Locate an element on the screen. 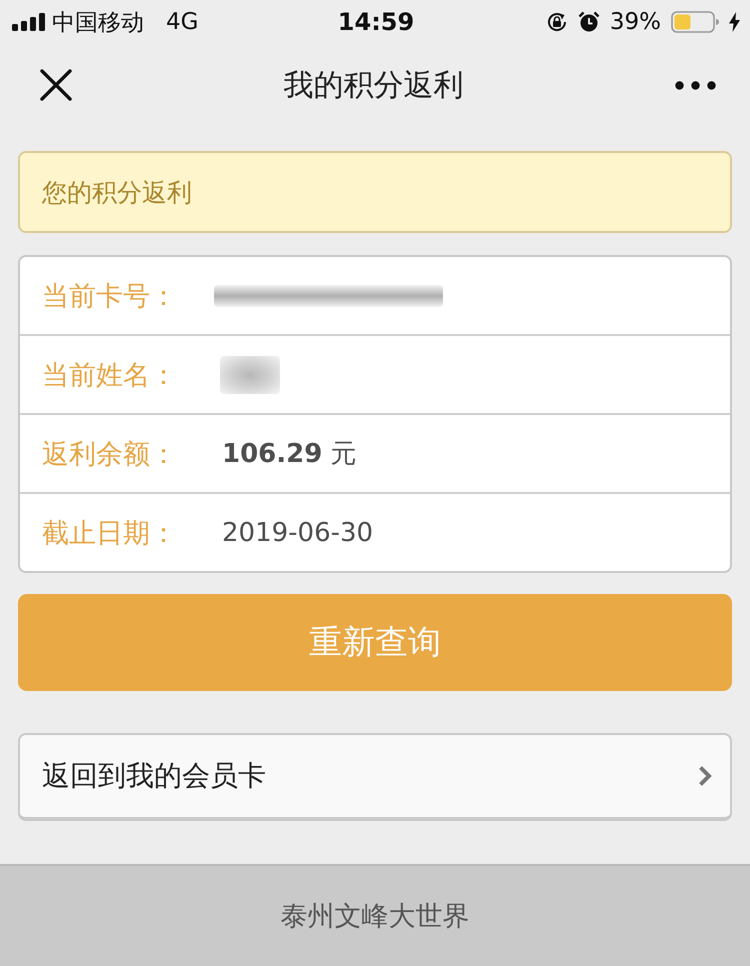 The image size is (750, 966). field-label: 返利余额： is located at coordinates (110, 455).